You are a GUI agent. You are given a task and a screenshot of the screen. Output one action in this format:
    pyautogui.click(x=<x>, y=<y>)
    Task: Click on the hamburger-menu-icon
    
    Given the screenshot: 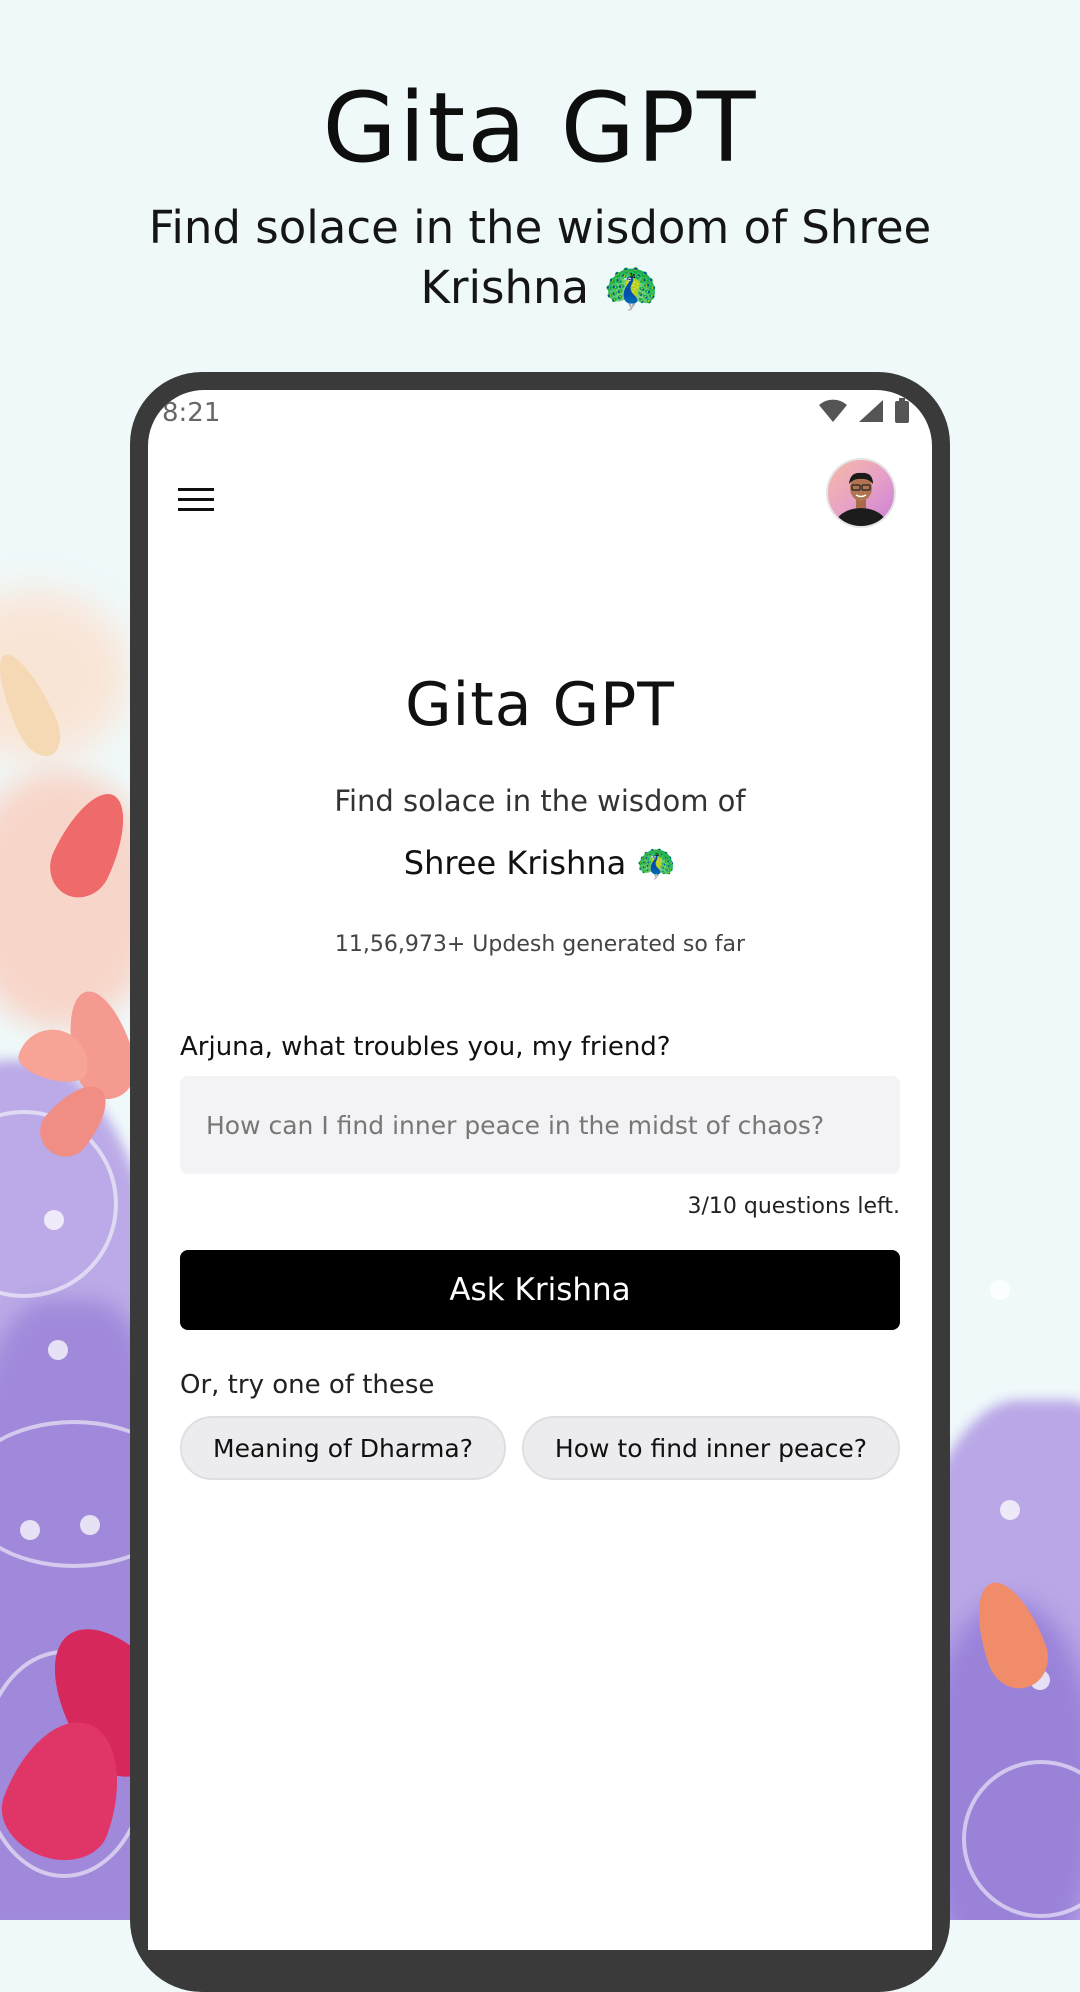 What is the action you would take?
    pyautogui.click(x=196, y=500)
    